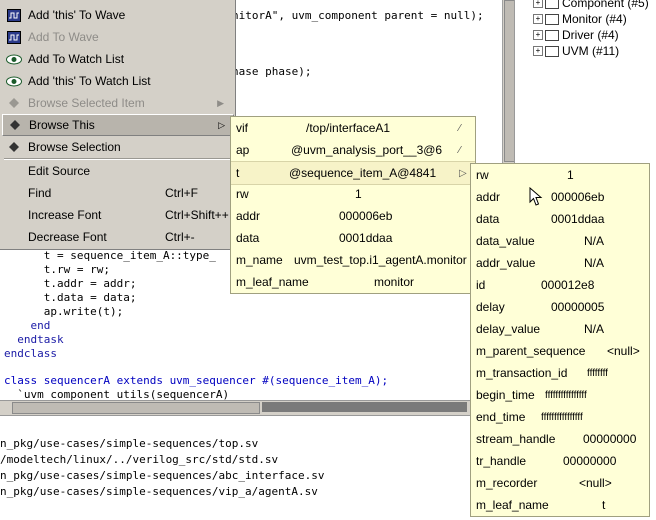 The image size is (656, 520). I want to click on code-line: nitorA", uvm_component parent = null);, so click(358, 15).